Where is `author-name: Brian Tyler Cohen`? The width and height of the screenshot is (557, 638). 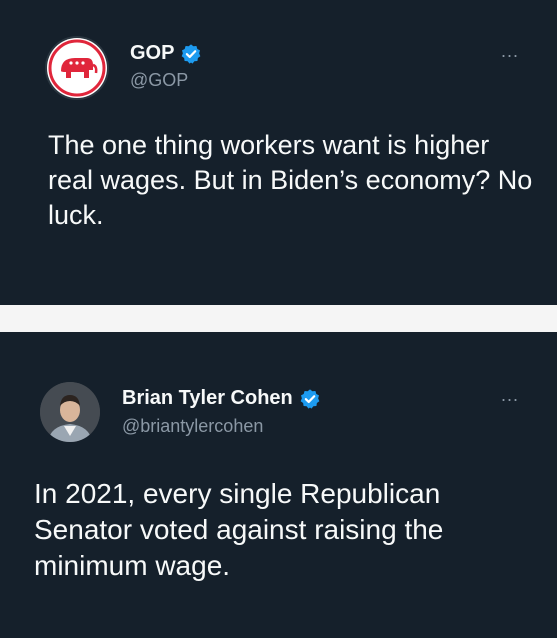 author-name: Brian Tyler Cohen is located at coordinates (207, 398).